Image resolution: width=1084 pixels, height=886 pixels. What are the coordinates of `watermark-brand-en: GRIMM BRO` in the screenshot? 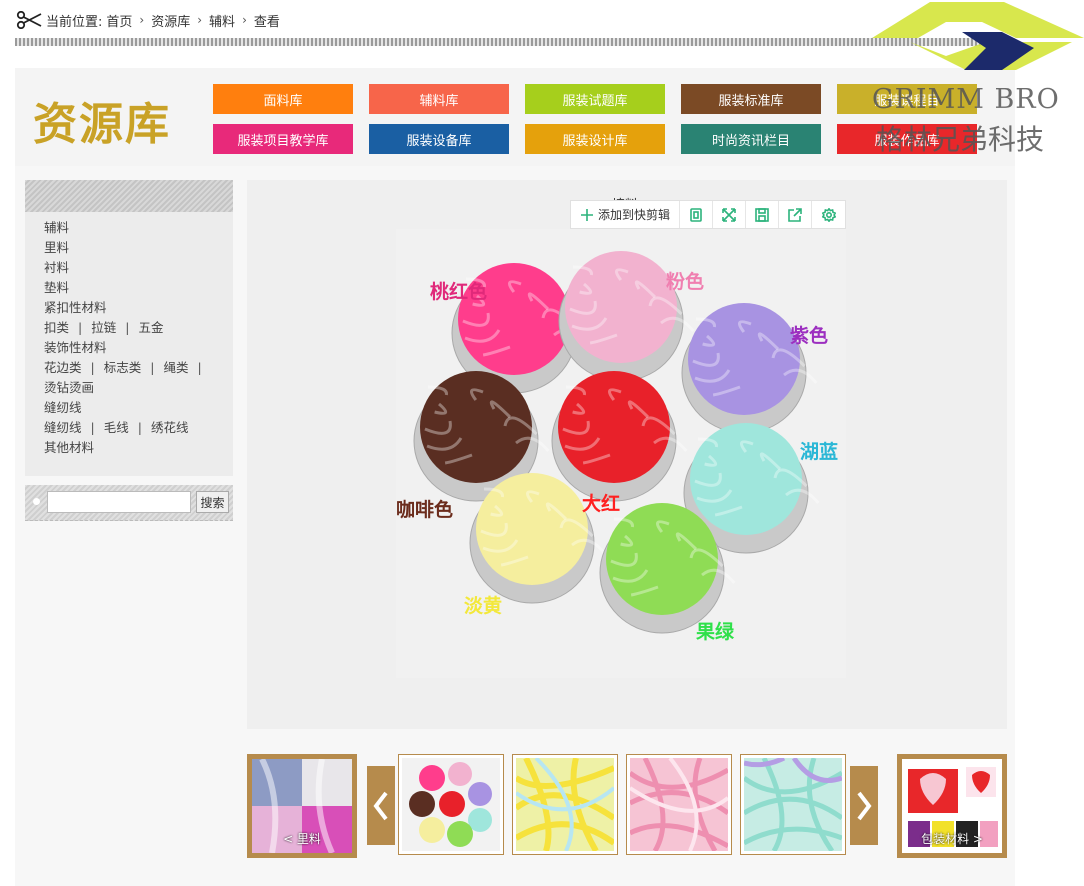 It's located at (966, 99).